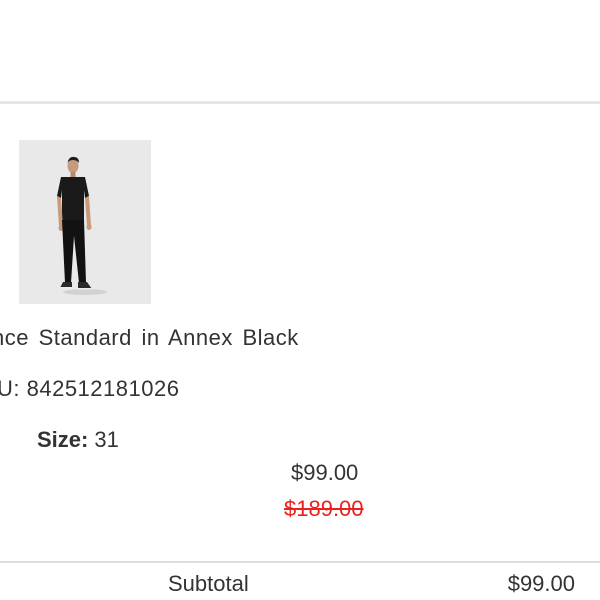 This screenshot has width=600, height=600. I want to click on product-photo-icon, so click(85, 222).